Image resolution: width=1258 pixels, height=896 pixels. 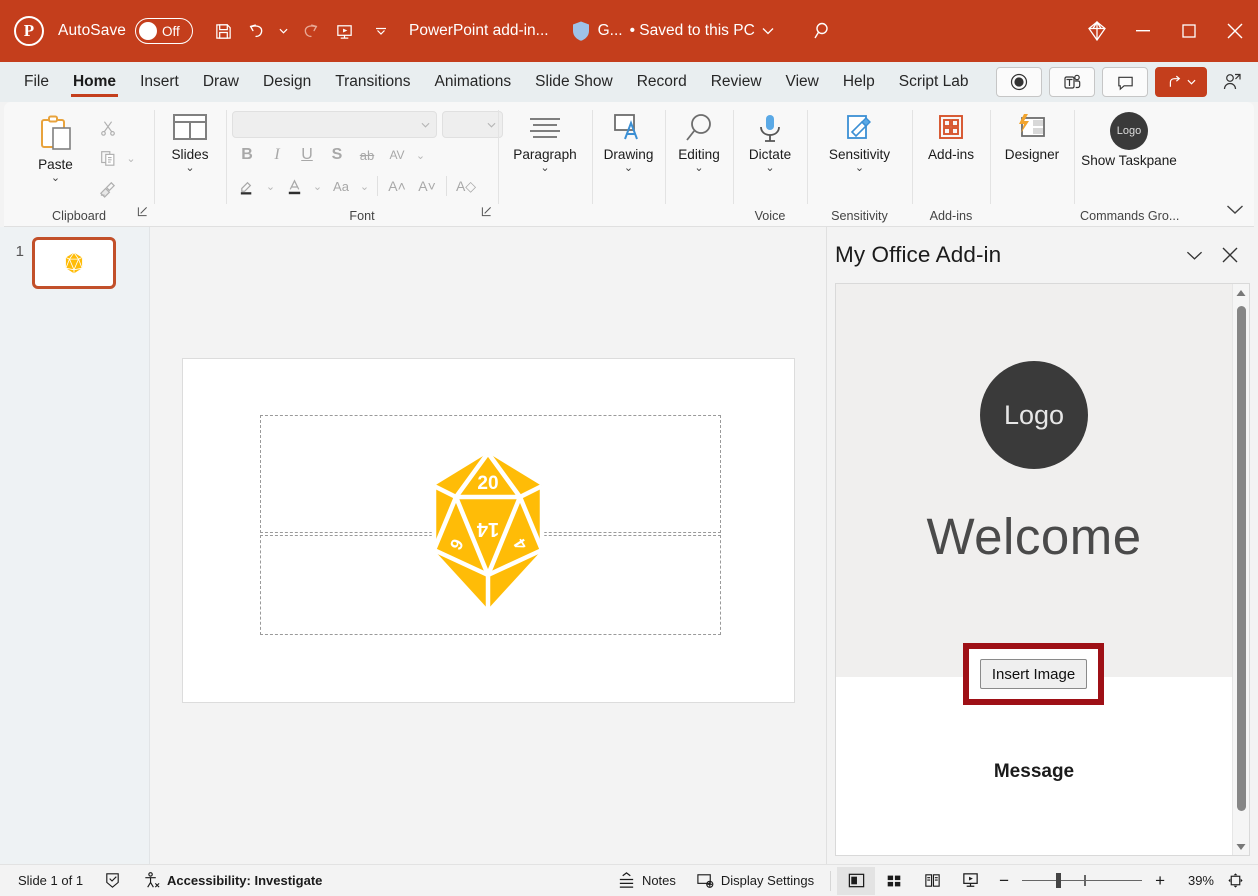 What do you see at coordinates (970, 881) in the screenshot?
I see `slide-show-button` at bounding box center [970, 881].